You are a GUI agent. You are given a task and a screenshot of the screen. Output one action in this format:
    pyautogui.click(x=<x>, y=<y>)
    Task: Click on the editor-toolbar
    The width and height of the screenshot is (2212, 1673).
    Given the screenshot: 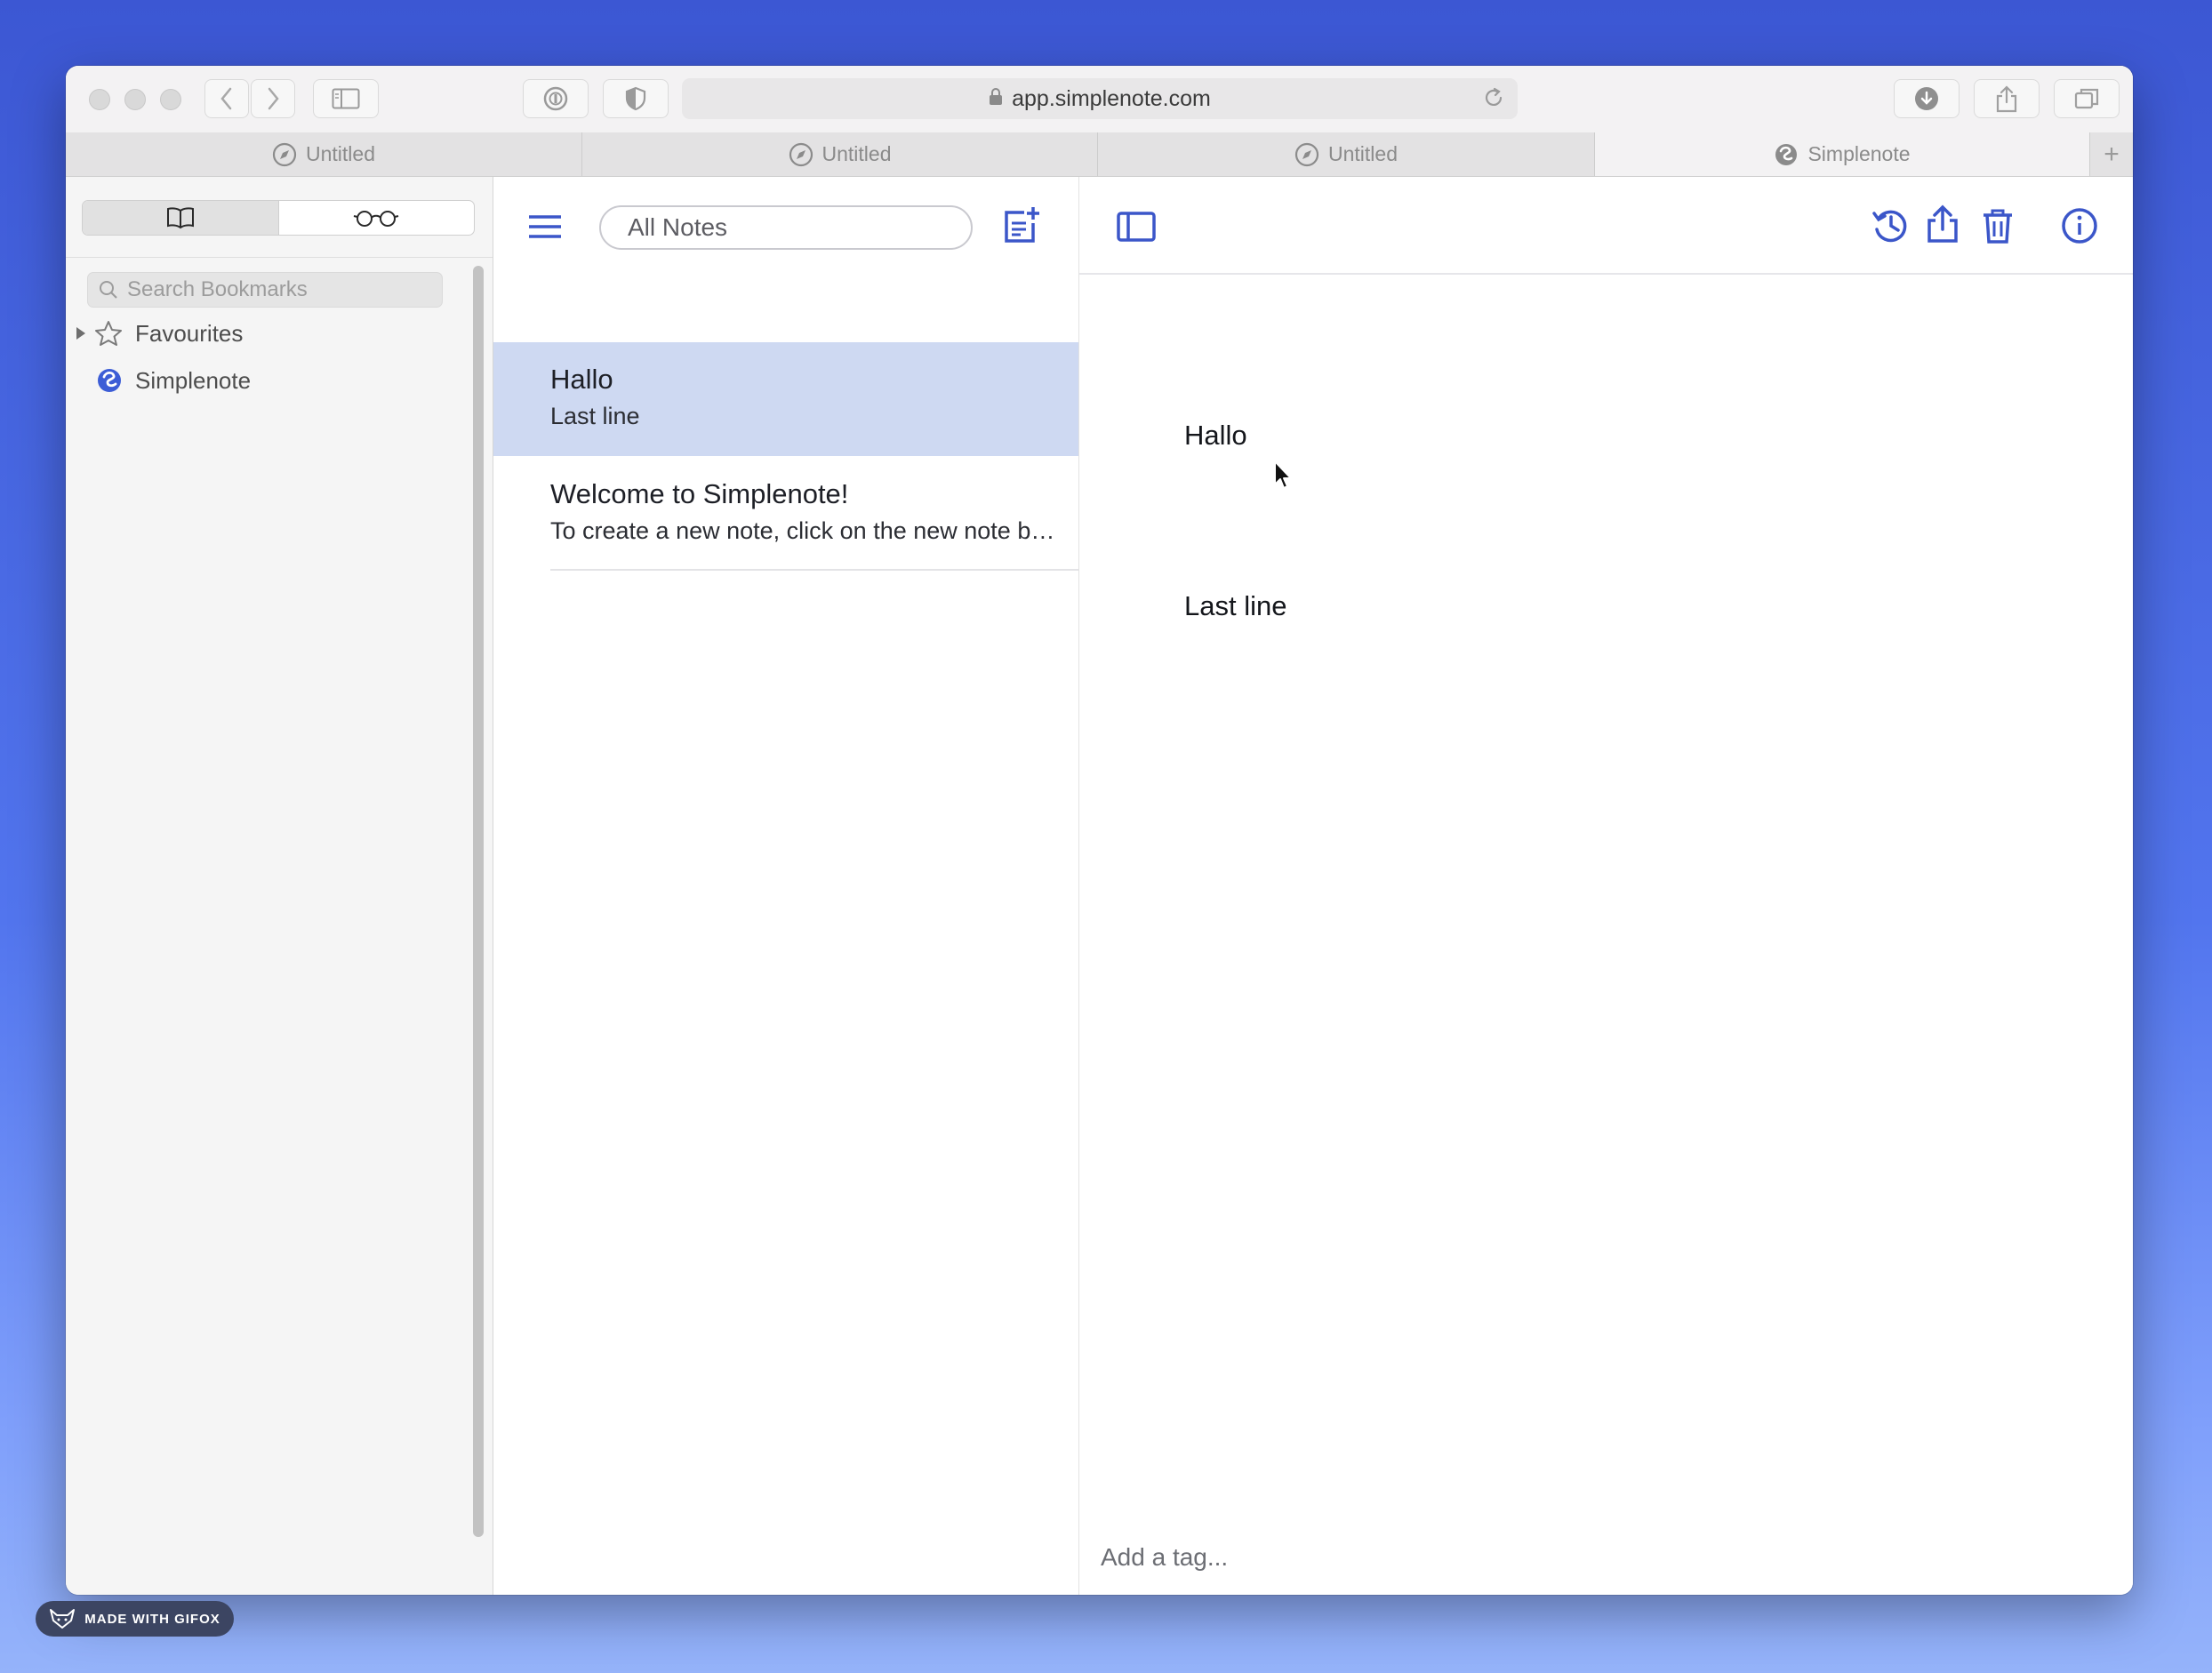 What is the action you would take?
    pyautogui.click(x=1606, y=226)
    